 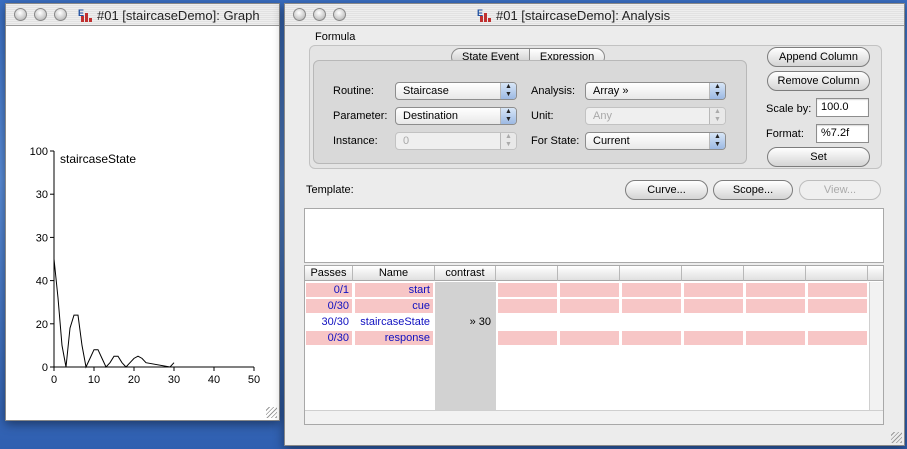 What do you see at coordinates (329, 338) in the screenshot?
I see `cell-passes: 0/30` at bounding box center [329, 338].